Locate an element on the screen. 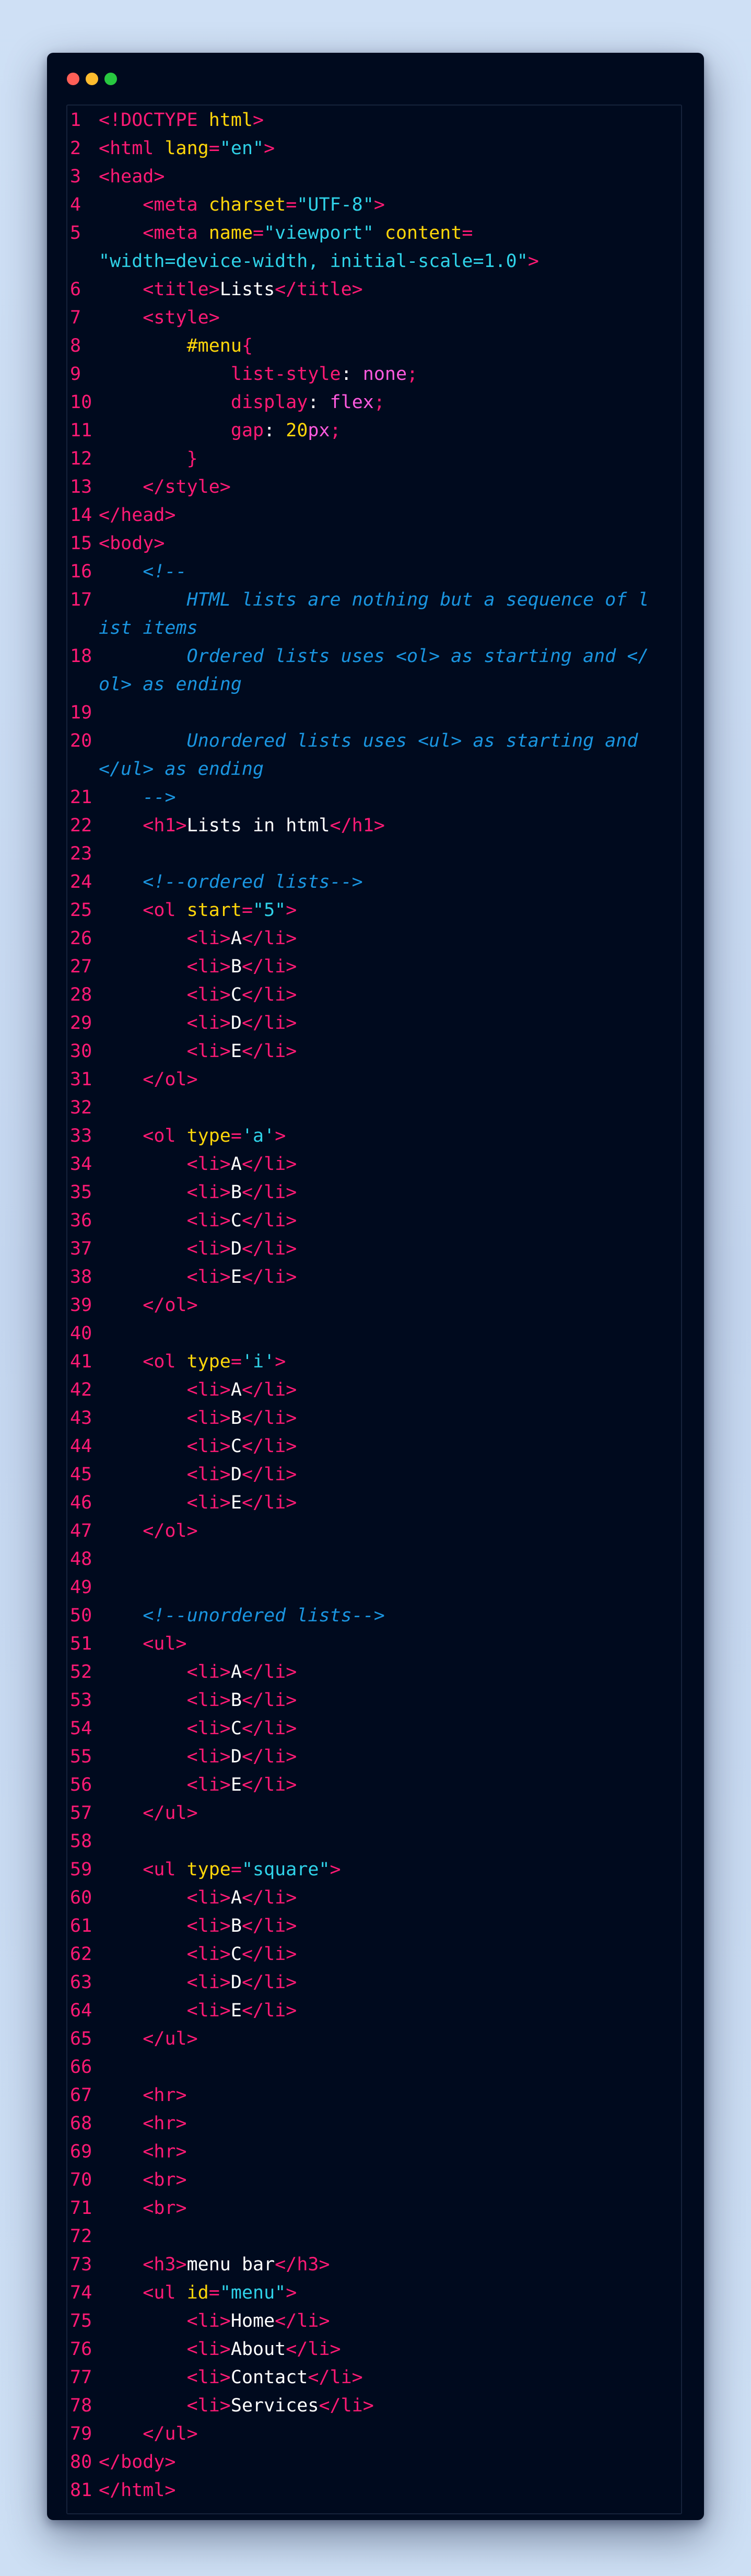  close-window-button is located at coordinates (73, 79).